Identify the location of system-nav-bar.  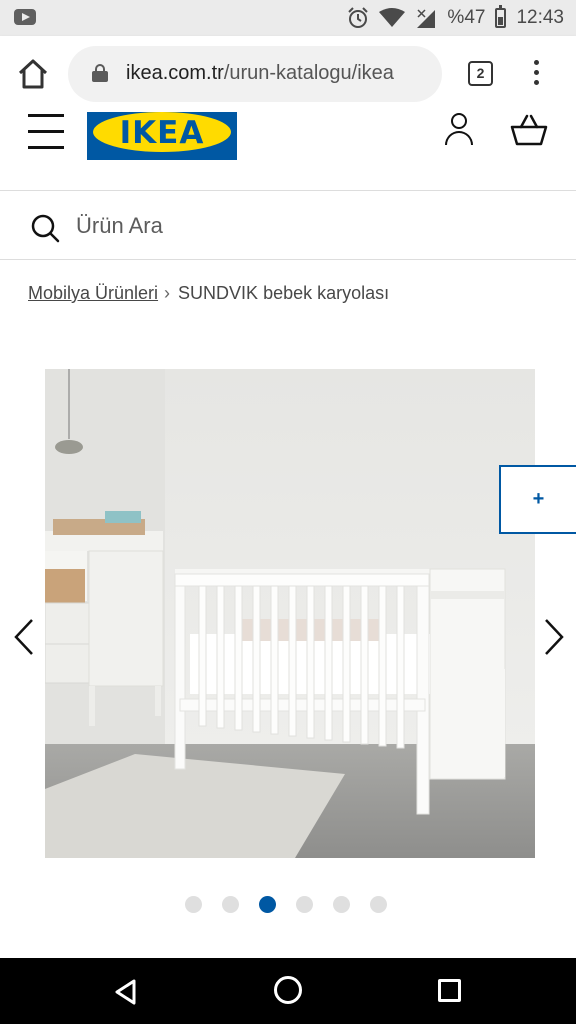
(288, 991).